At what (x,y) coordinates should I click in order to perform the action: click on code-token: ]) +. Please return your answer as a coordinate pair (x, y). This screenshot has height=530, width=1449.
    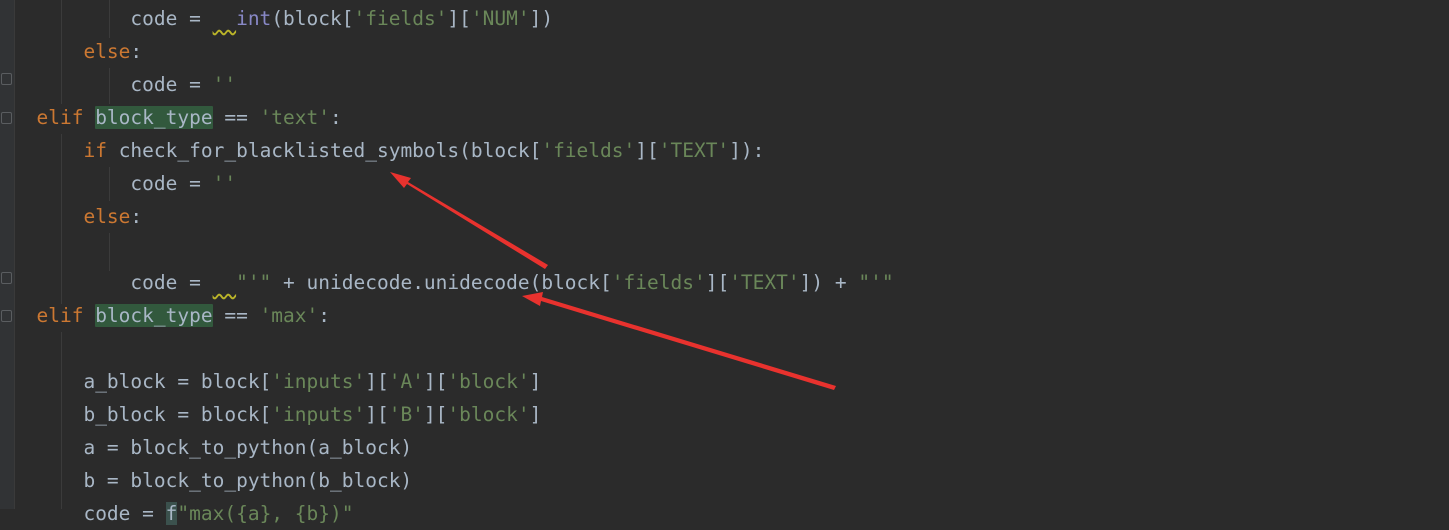
    Looking at the image, I should click on (829, 282).